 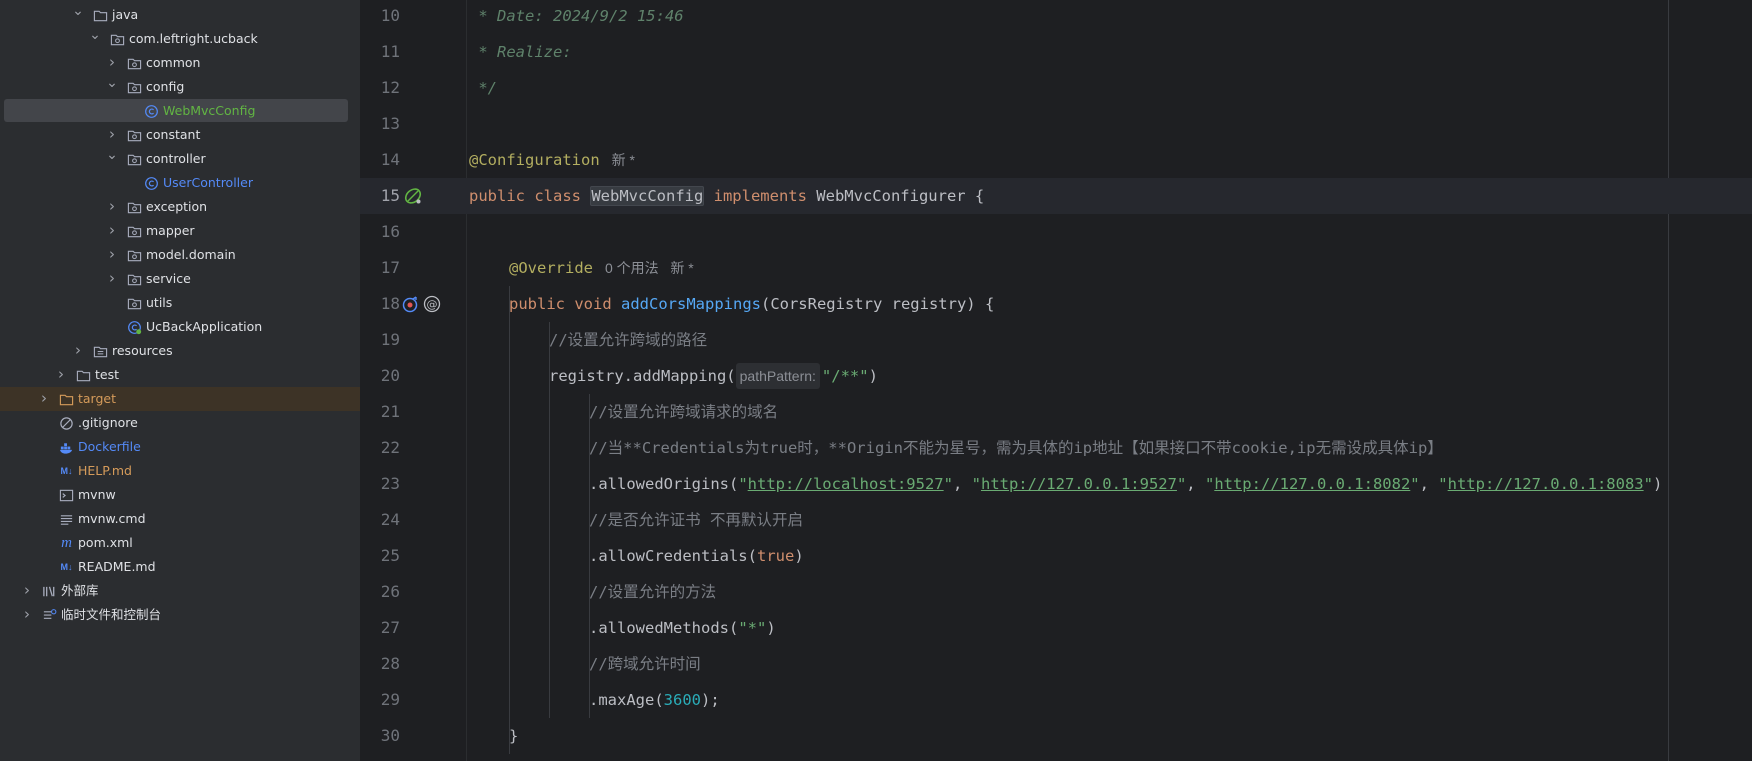 I want to click on code-line: 10 * Date: 2024/9/2 15:46, so click(x=1056, y=17).